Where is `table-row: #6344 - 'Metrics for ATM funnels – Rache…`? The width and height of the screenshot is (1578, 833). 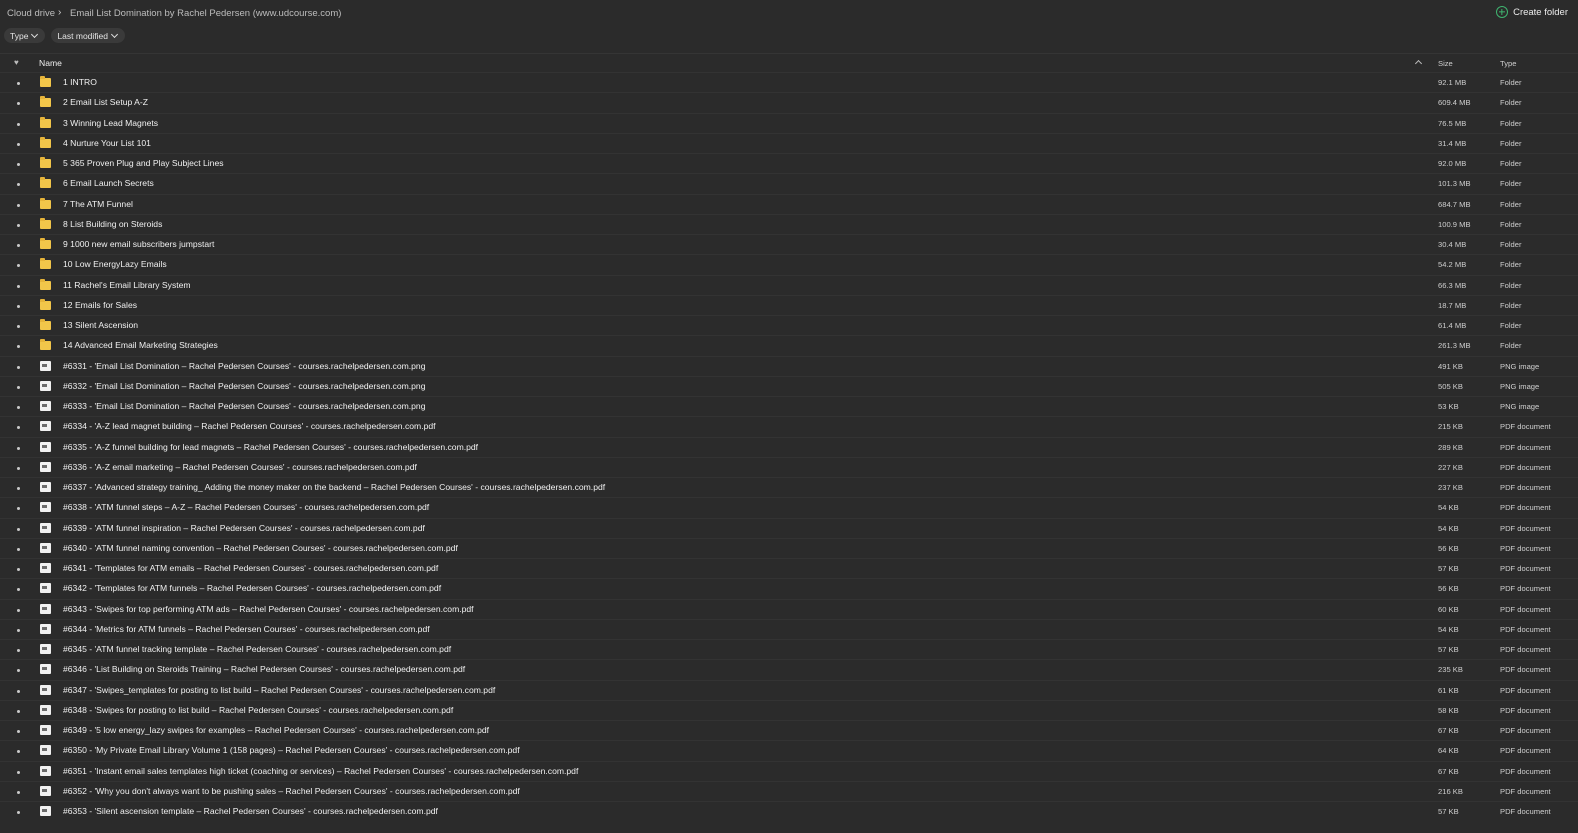
table-row: #6344 - 'Metrics for ATM funnels – Rache… is located at coordinates (789, 628).